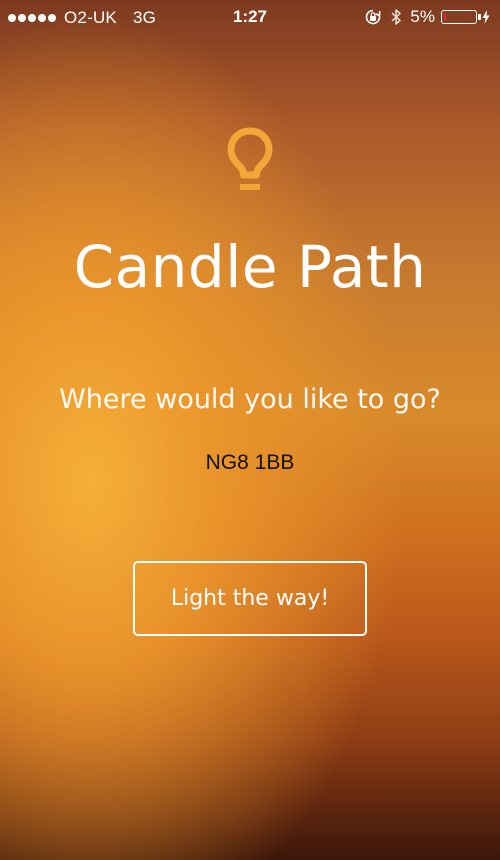 This screenshot has height=860, width=500. Describe the element at coordinates (250, 17) in the screenshot. I see `status-bar: O2-UK 3G 1:27 5%` at that location.